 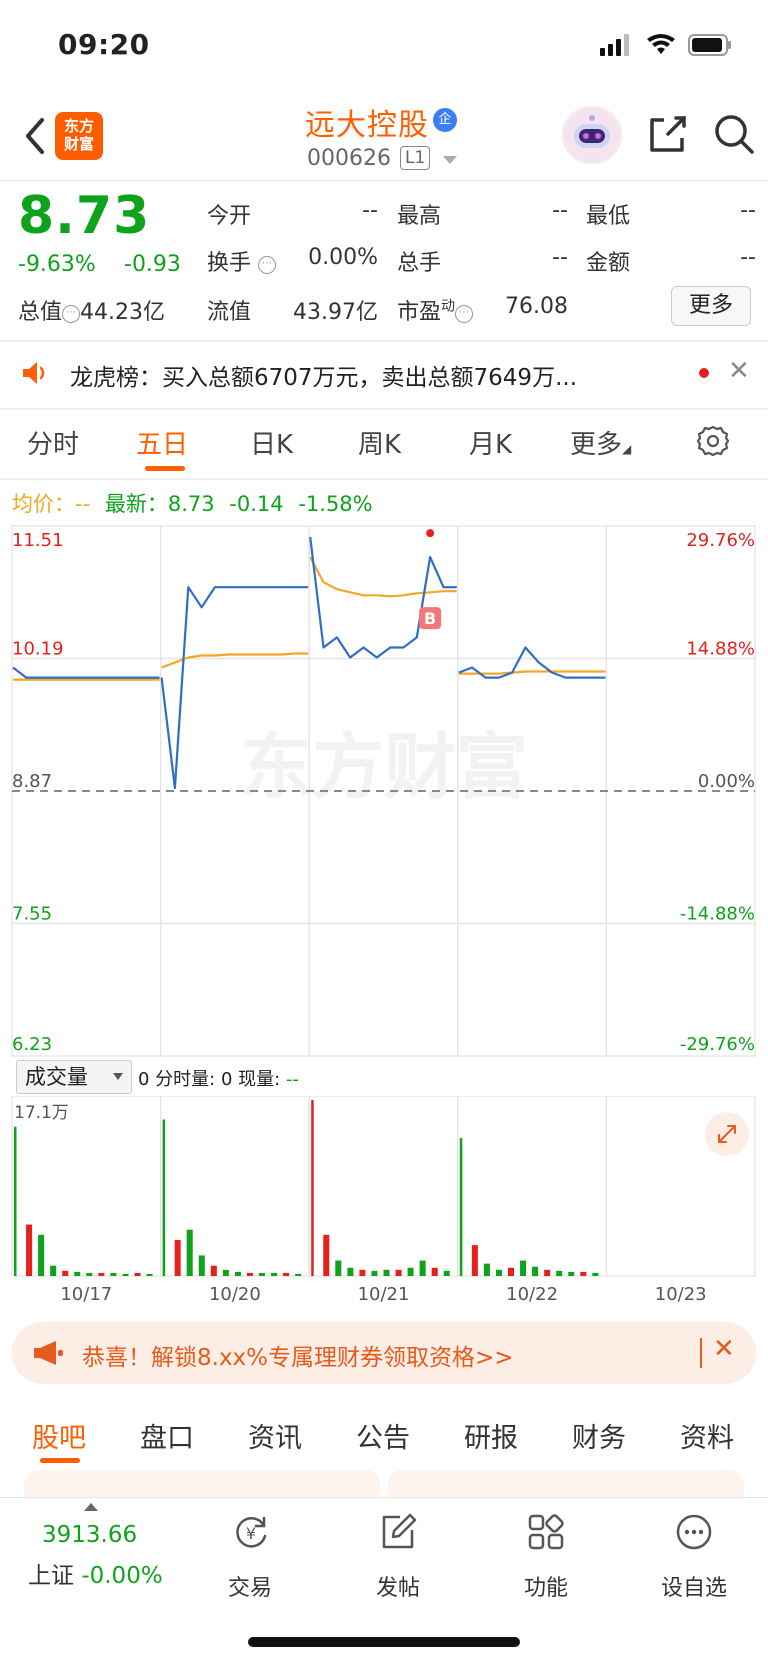 What do you see at coordinates (91, 1507) in the screenshot?
I see `chevron-up-icon` at bounding box center [91, 1507].